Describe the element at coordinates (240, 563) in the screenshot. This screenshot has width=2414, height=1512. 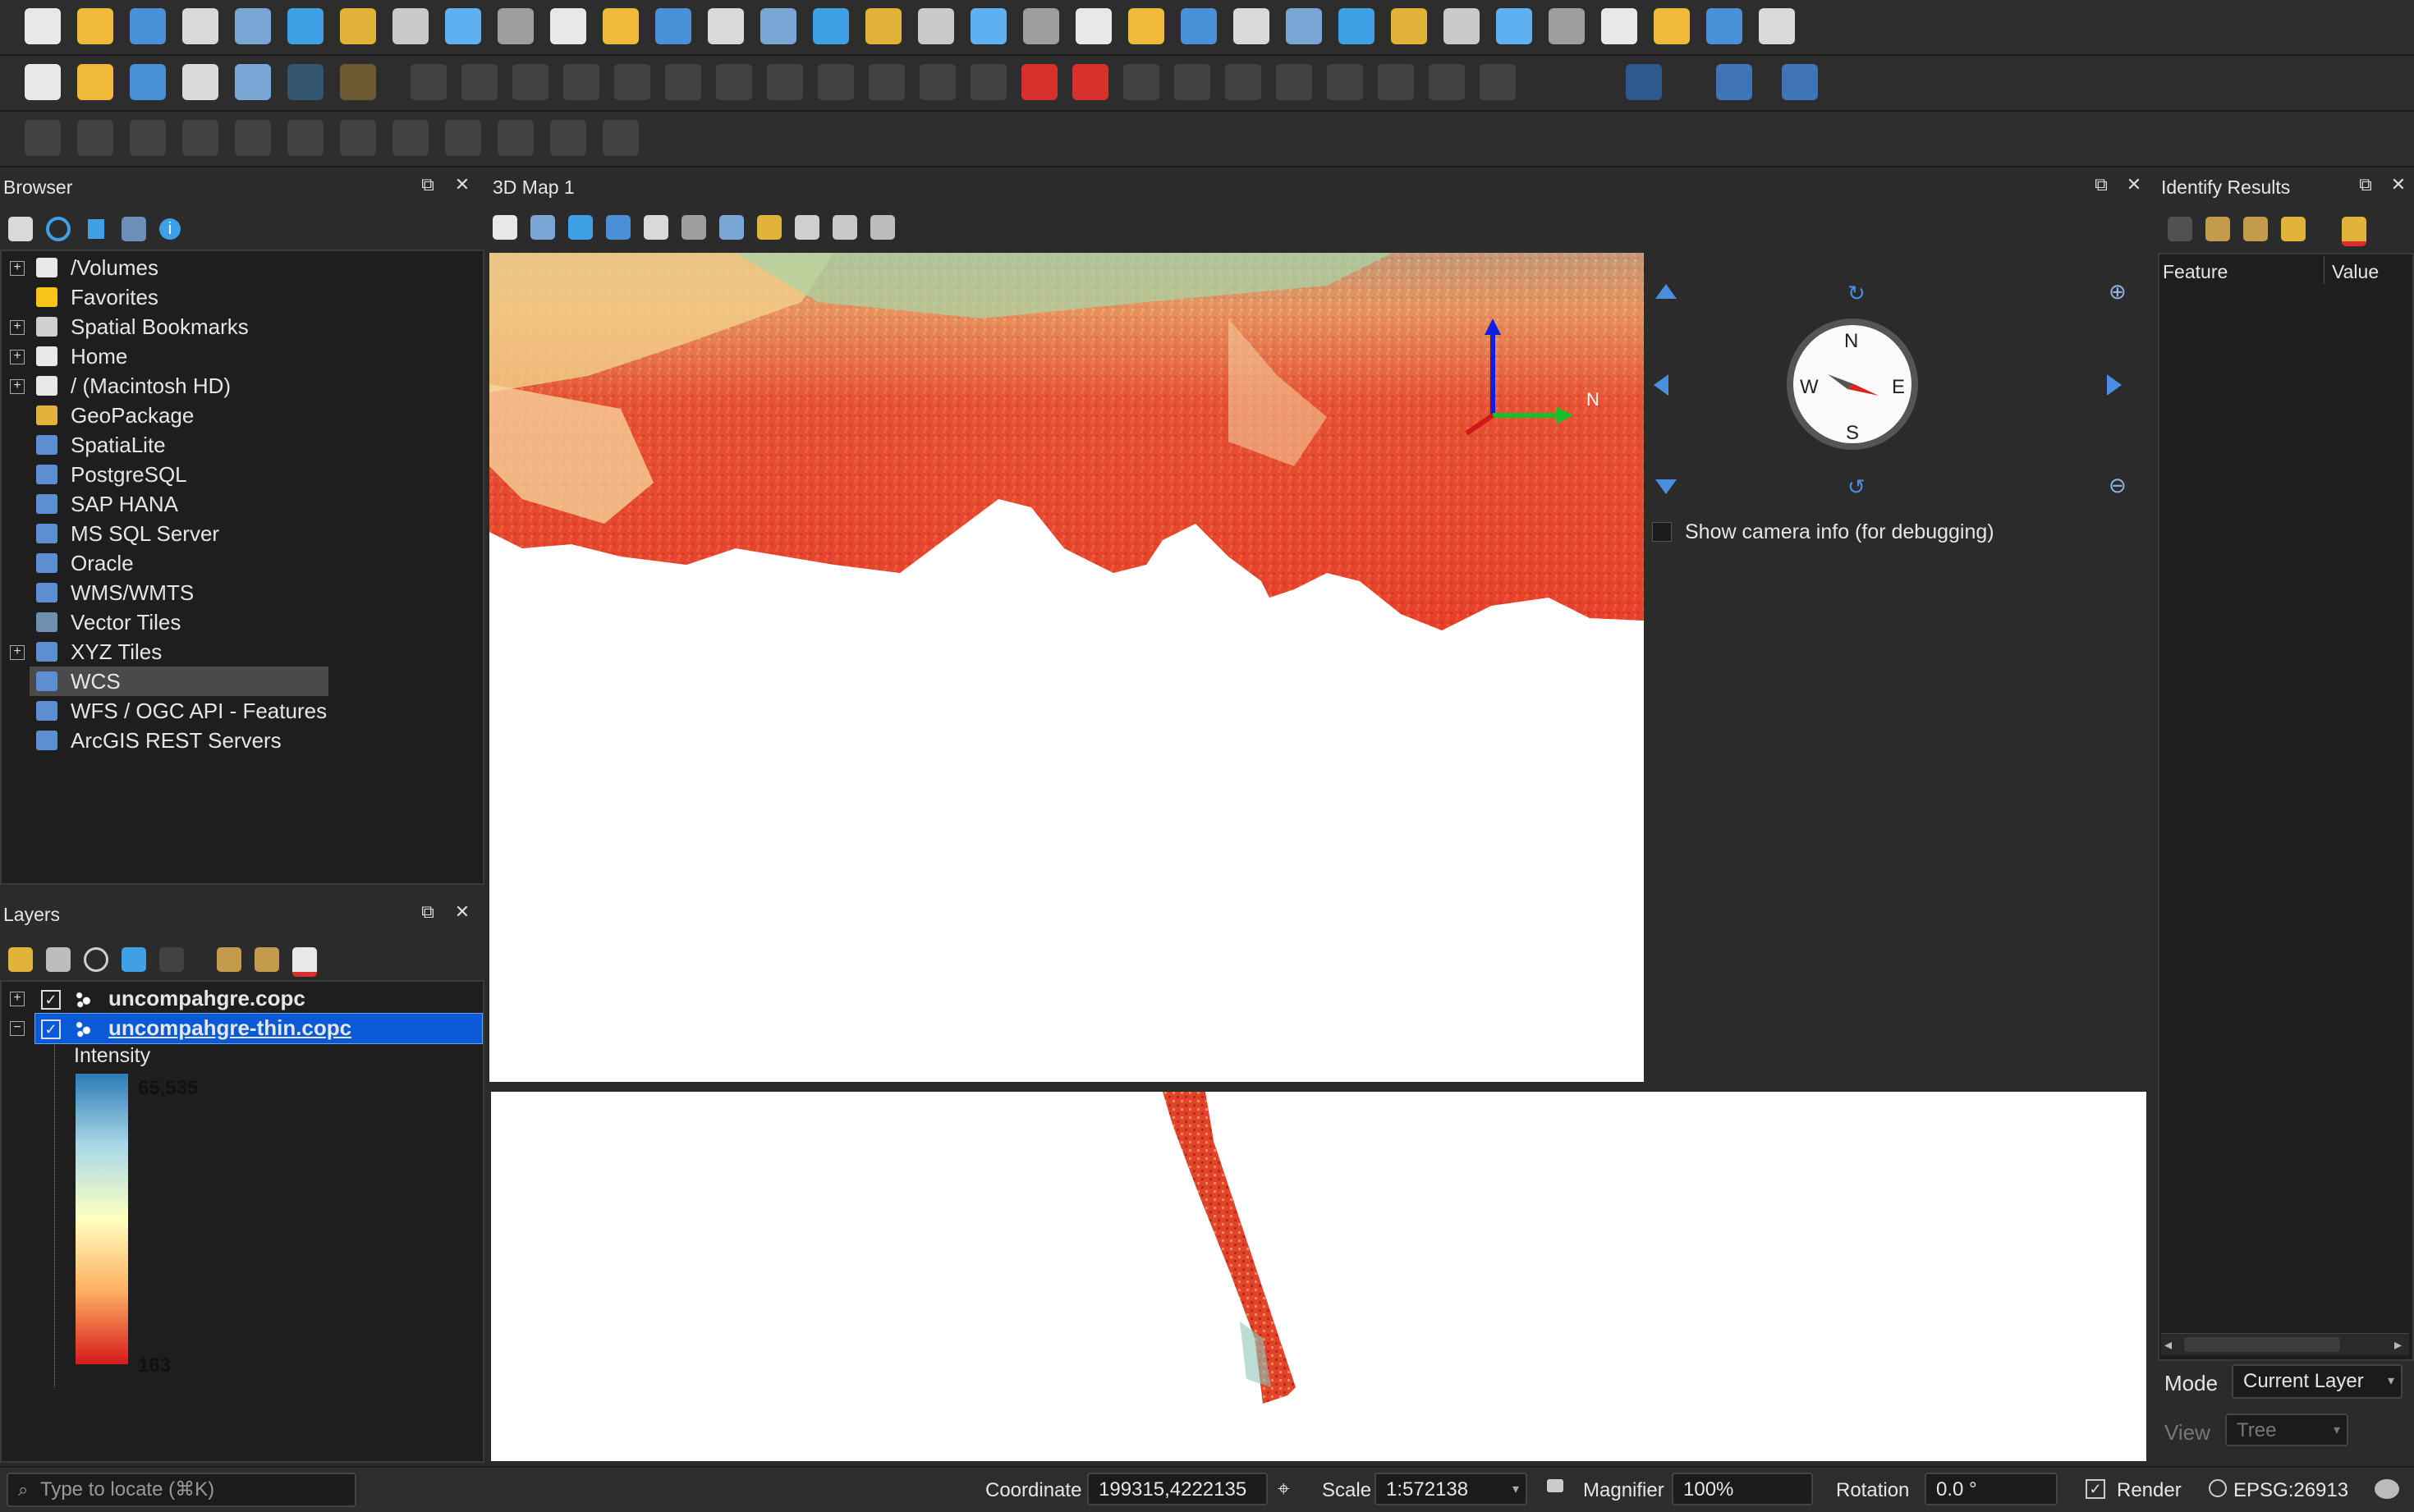
I see `browser-item: Oracle` at that location.